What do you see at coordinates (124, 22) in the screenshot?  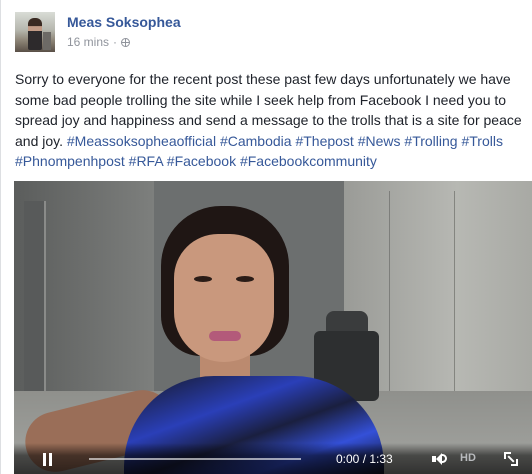 I see `author-name: Meas Soksophea` at bounding box center [124, 22].